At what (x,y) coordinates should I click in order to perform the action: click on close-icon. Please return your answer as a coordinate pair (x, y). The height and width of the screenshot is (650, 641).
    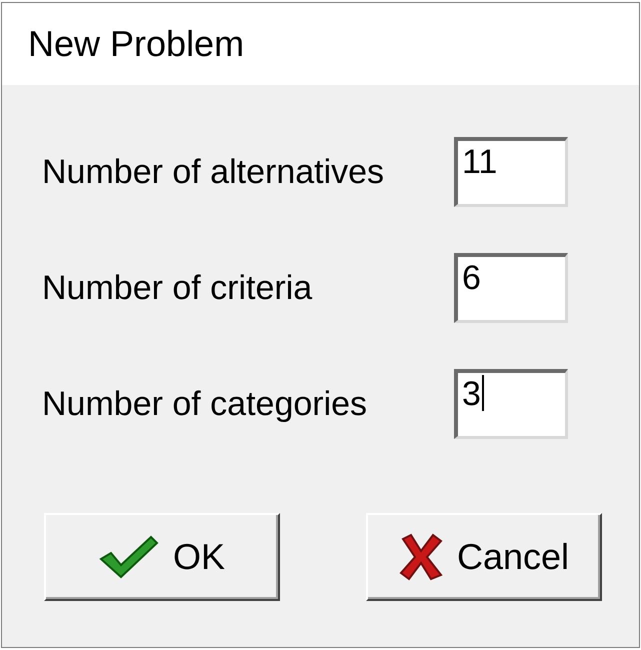
    Looking at the image, I should click on (420, 557).